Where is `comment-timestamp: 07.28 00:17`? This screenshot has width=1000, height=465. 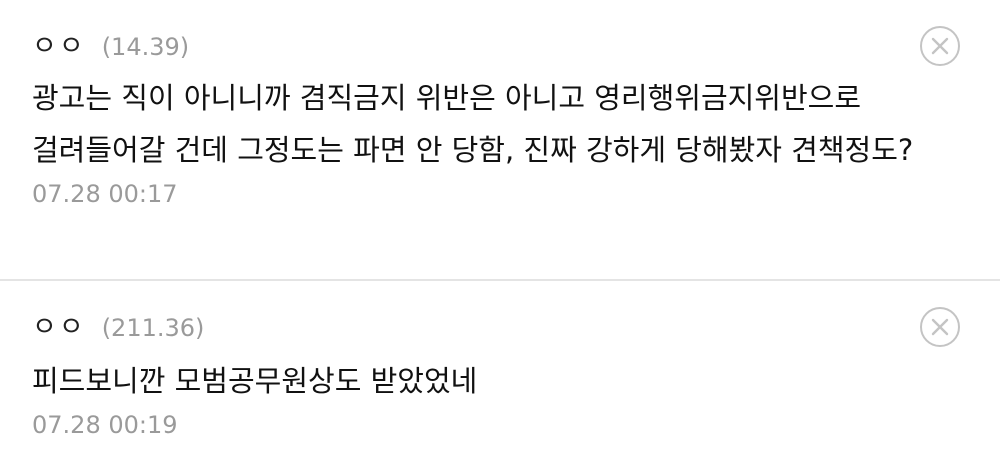
comment-timestamp: 07.28 00:17 is located at coordinates (105, 194).